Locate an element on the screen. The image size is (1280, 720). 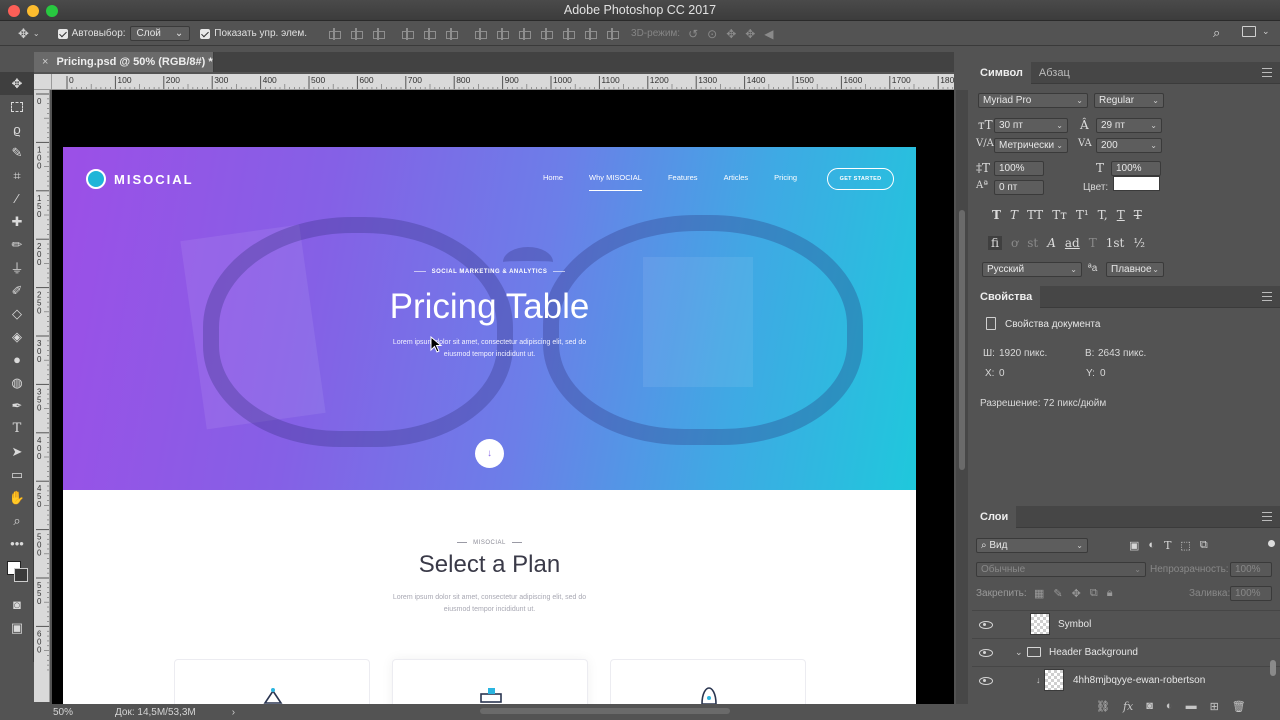
baseline-shift-field: 0 пт is located at coordinates (1019, 187).